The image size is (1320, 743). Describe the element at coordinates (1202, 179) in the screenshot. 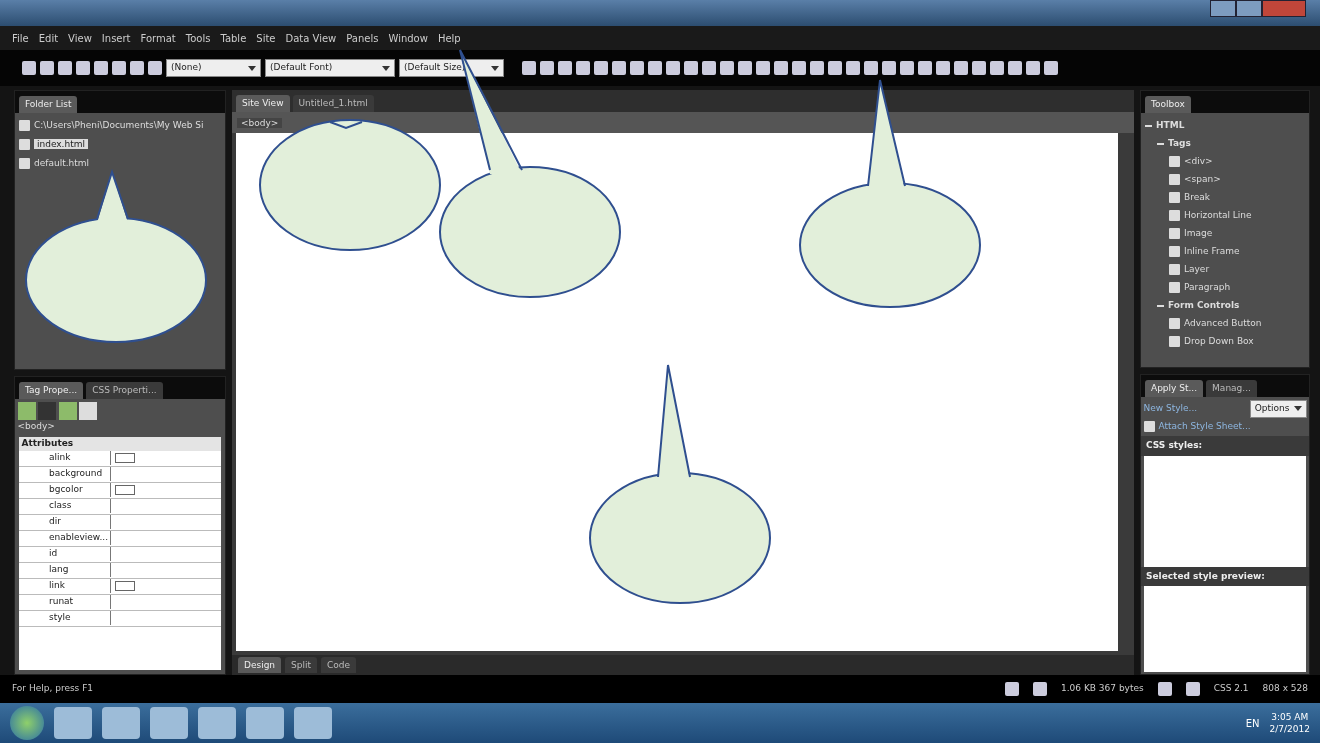

I see `tool-item: <span>` at that location.